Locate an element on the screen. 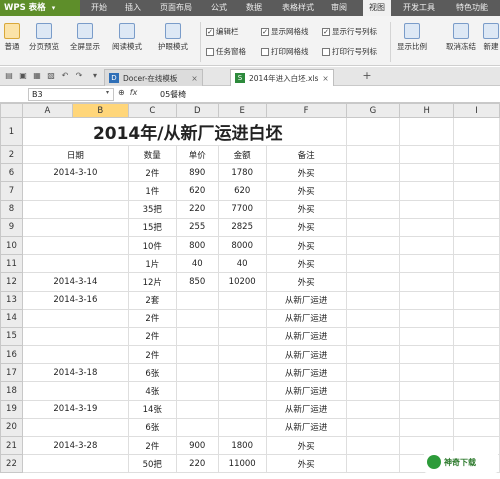  row-header: 15 is located at coordinates (11, 336).